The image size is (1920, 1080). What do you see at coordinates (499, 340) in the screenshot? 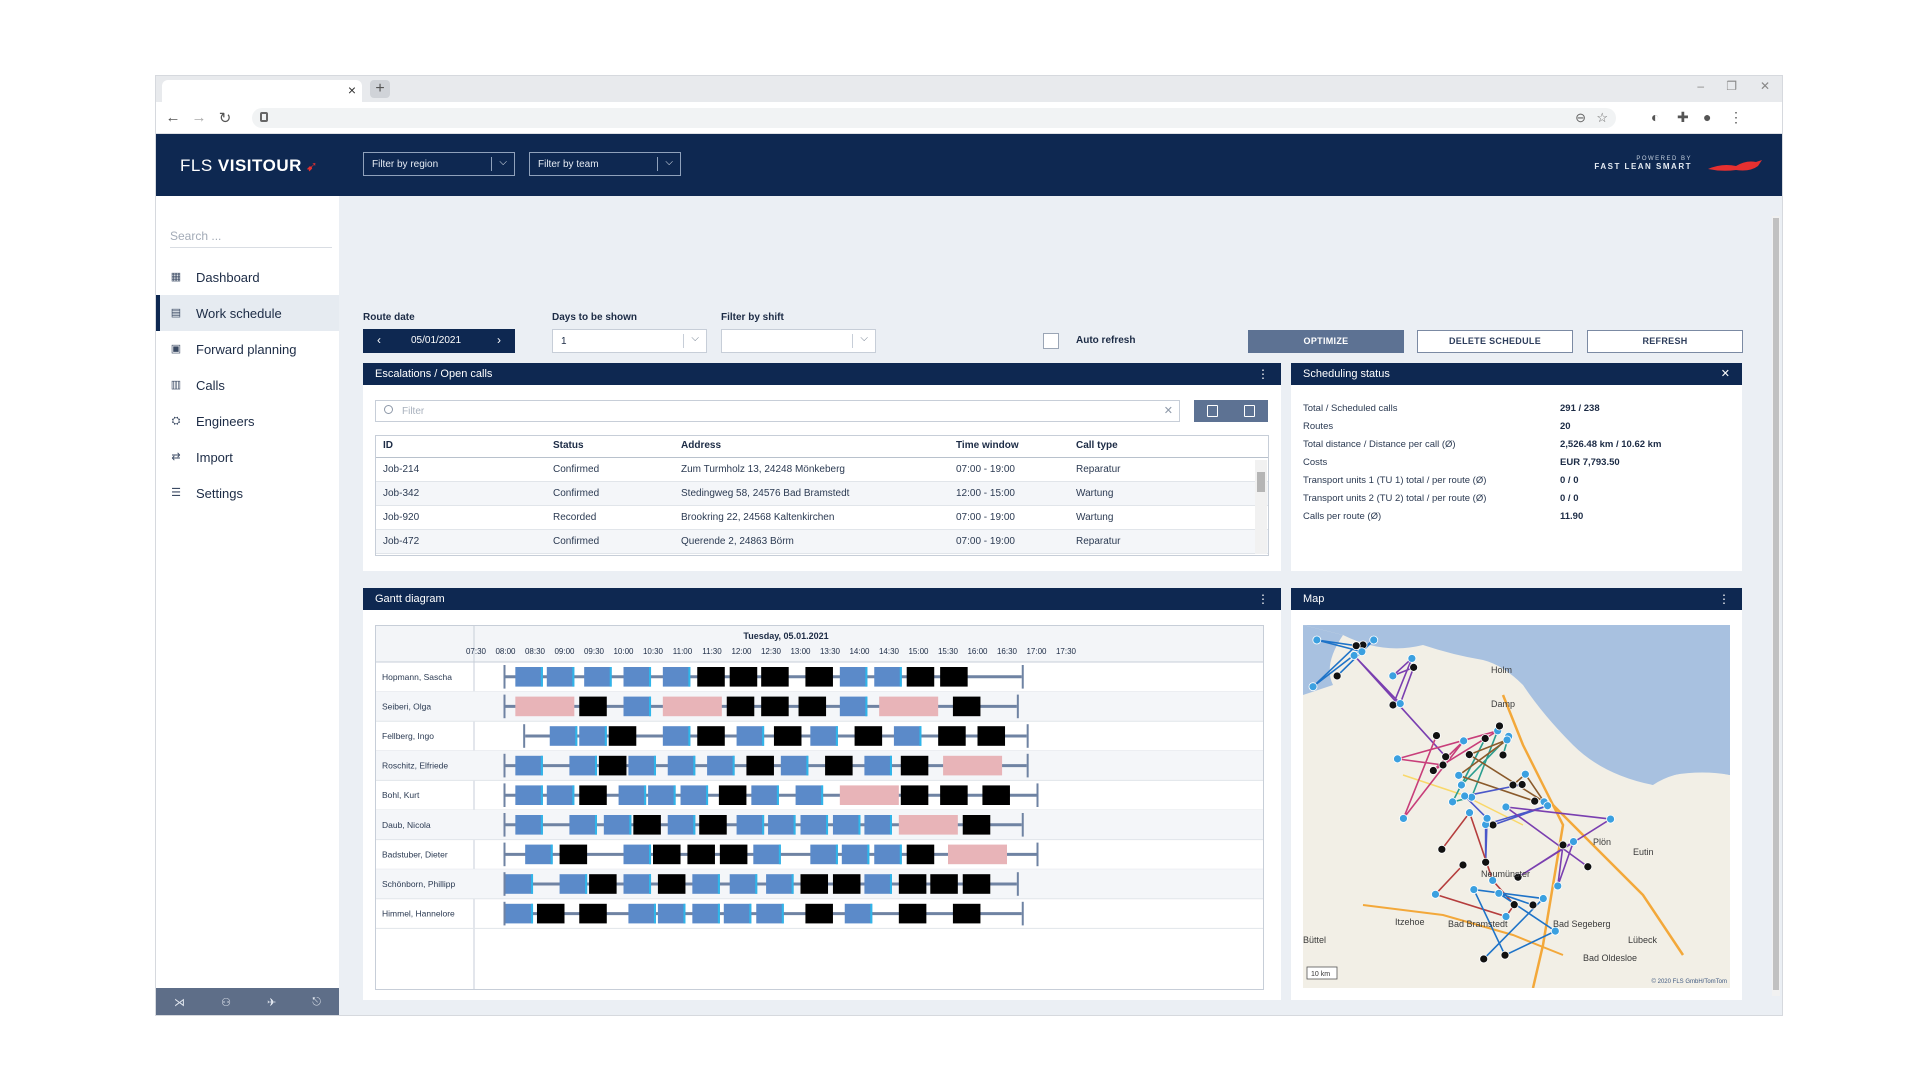
I see `next-date-icon: ›` at bounding box center [499, 340].